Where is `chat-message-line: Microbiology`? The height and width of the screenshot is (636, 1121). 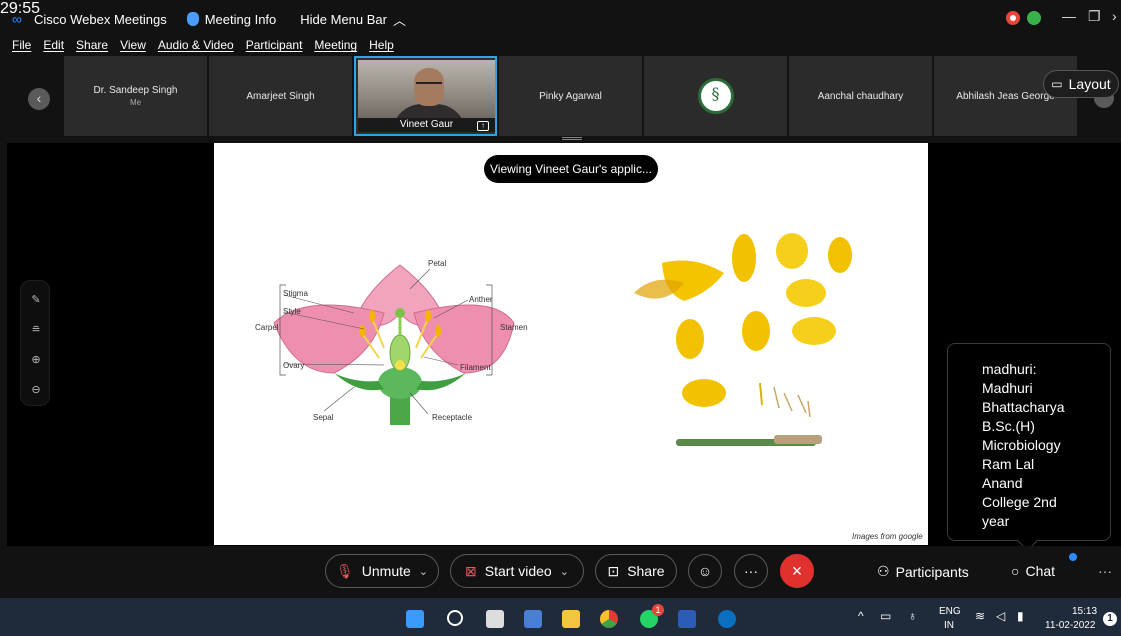
chat-message-line: Microbiology is located at coordinates (1021, 445).